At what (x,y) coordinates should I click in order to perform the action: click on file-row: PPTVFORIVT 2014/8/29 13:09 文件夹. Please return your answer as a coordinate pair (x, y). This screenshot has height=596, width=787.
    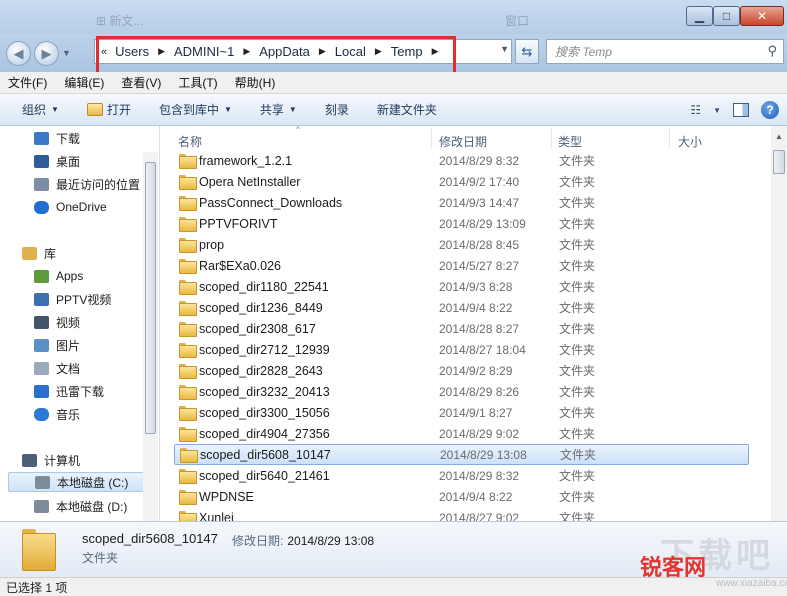
    Looking at the image, I should click on (461, 223).